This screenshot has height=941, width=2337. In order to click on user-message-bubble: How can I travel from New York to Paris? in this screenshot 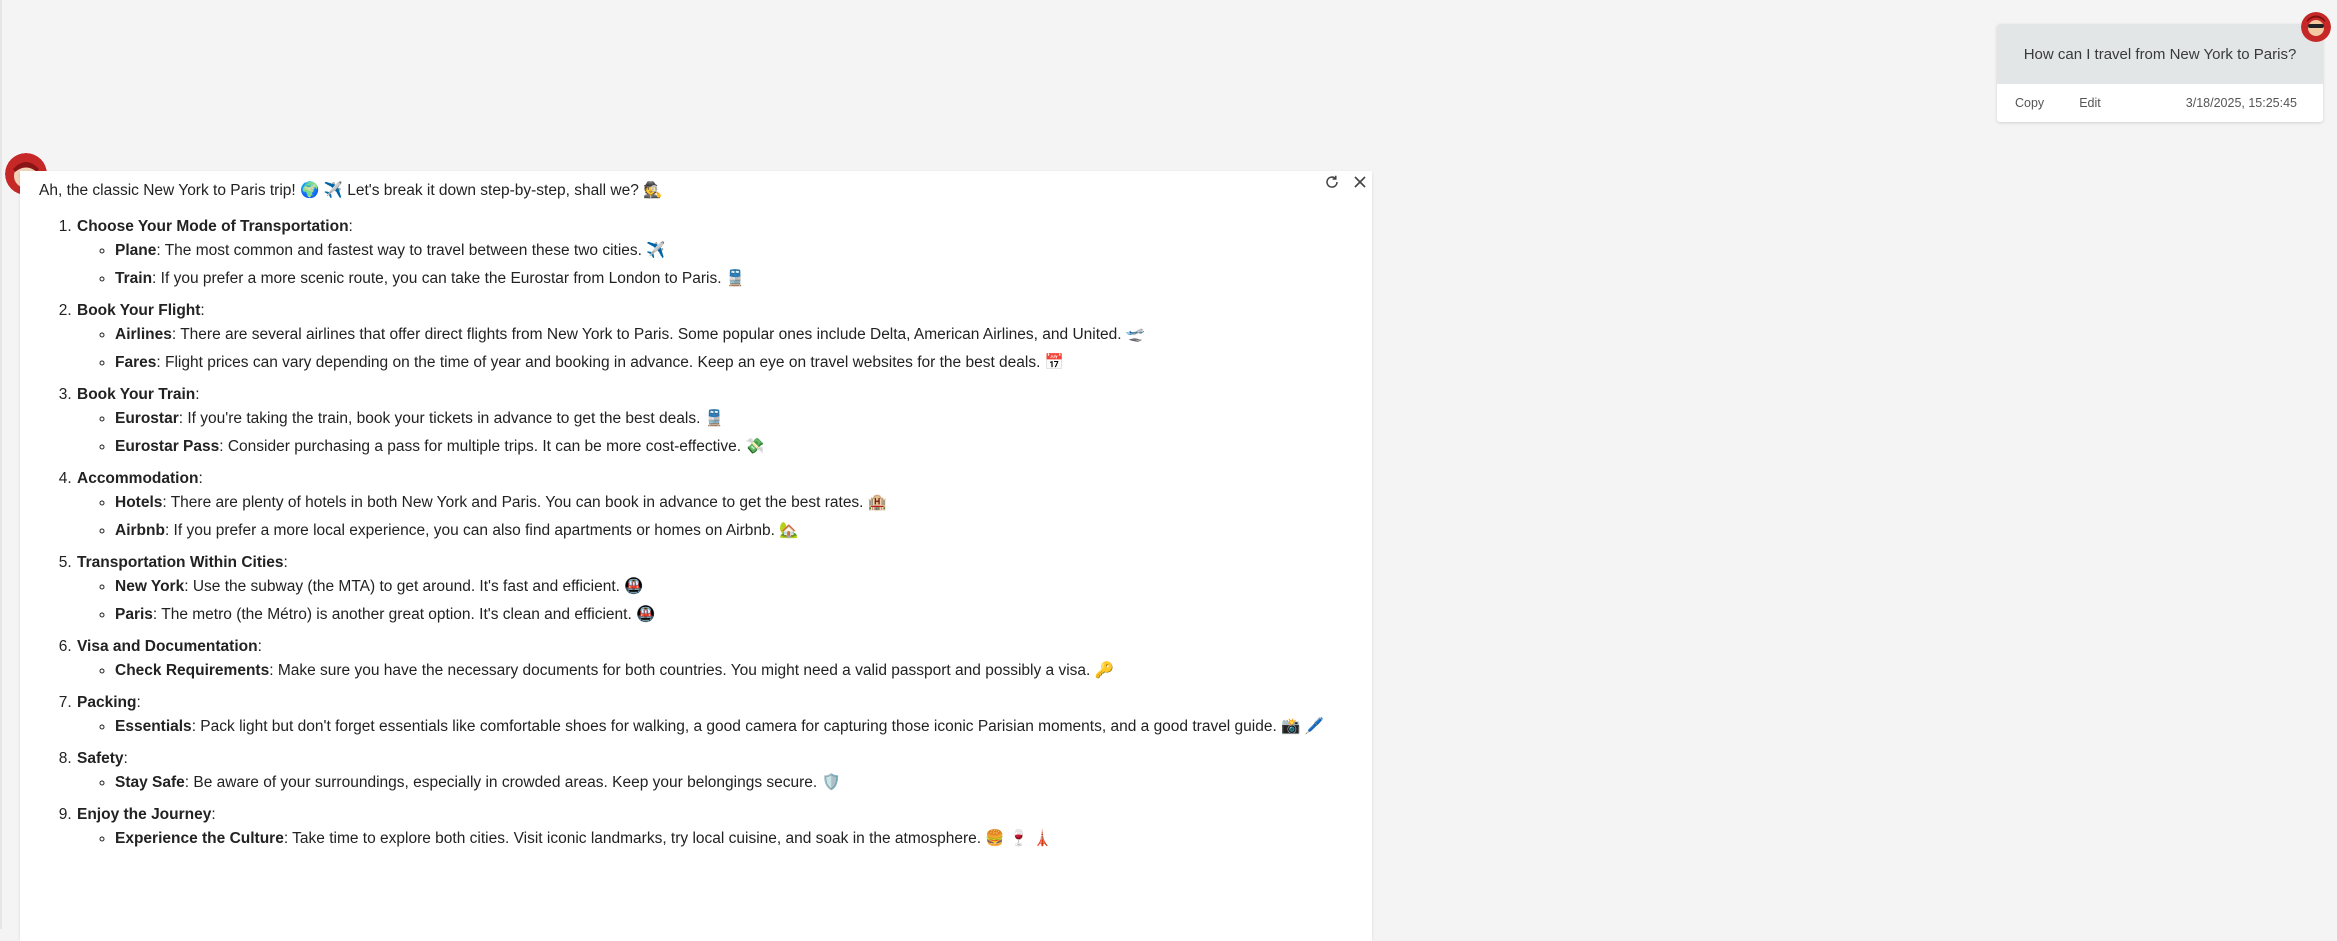, I will do `click(2160, 54)`.